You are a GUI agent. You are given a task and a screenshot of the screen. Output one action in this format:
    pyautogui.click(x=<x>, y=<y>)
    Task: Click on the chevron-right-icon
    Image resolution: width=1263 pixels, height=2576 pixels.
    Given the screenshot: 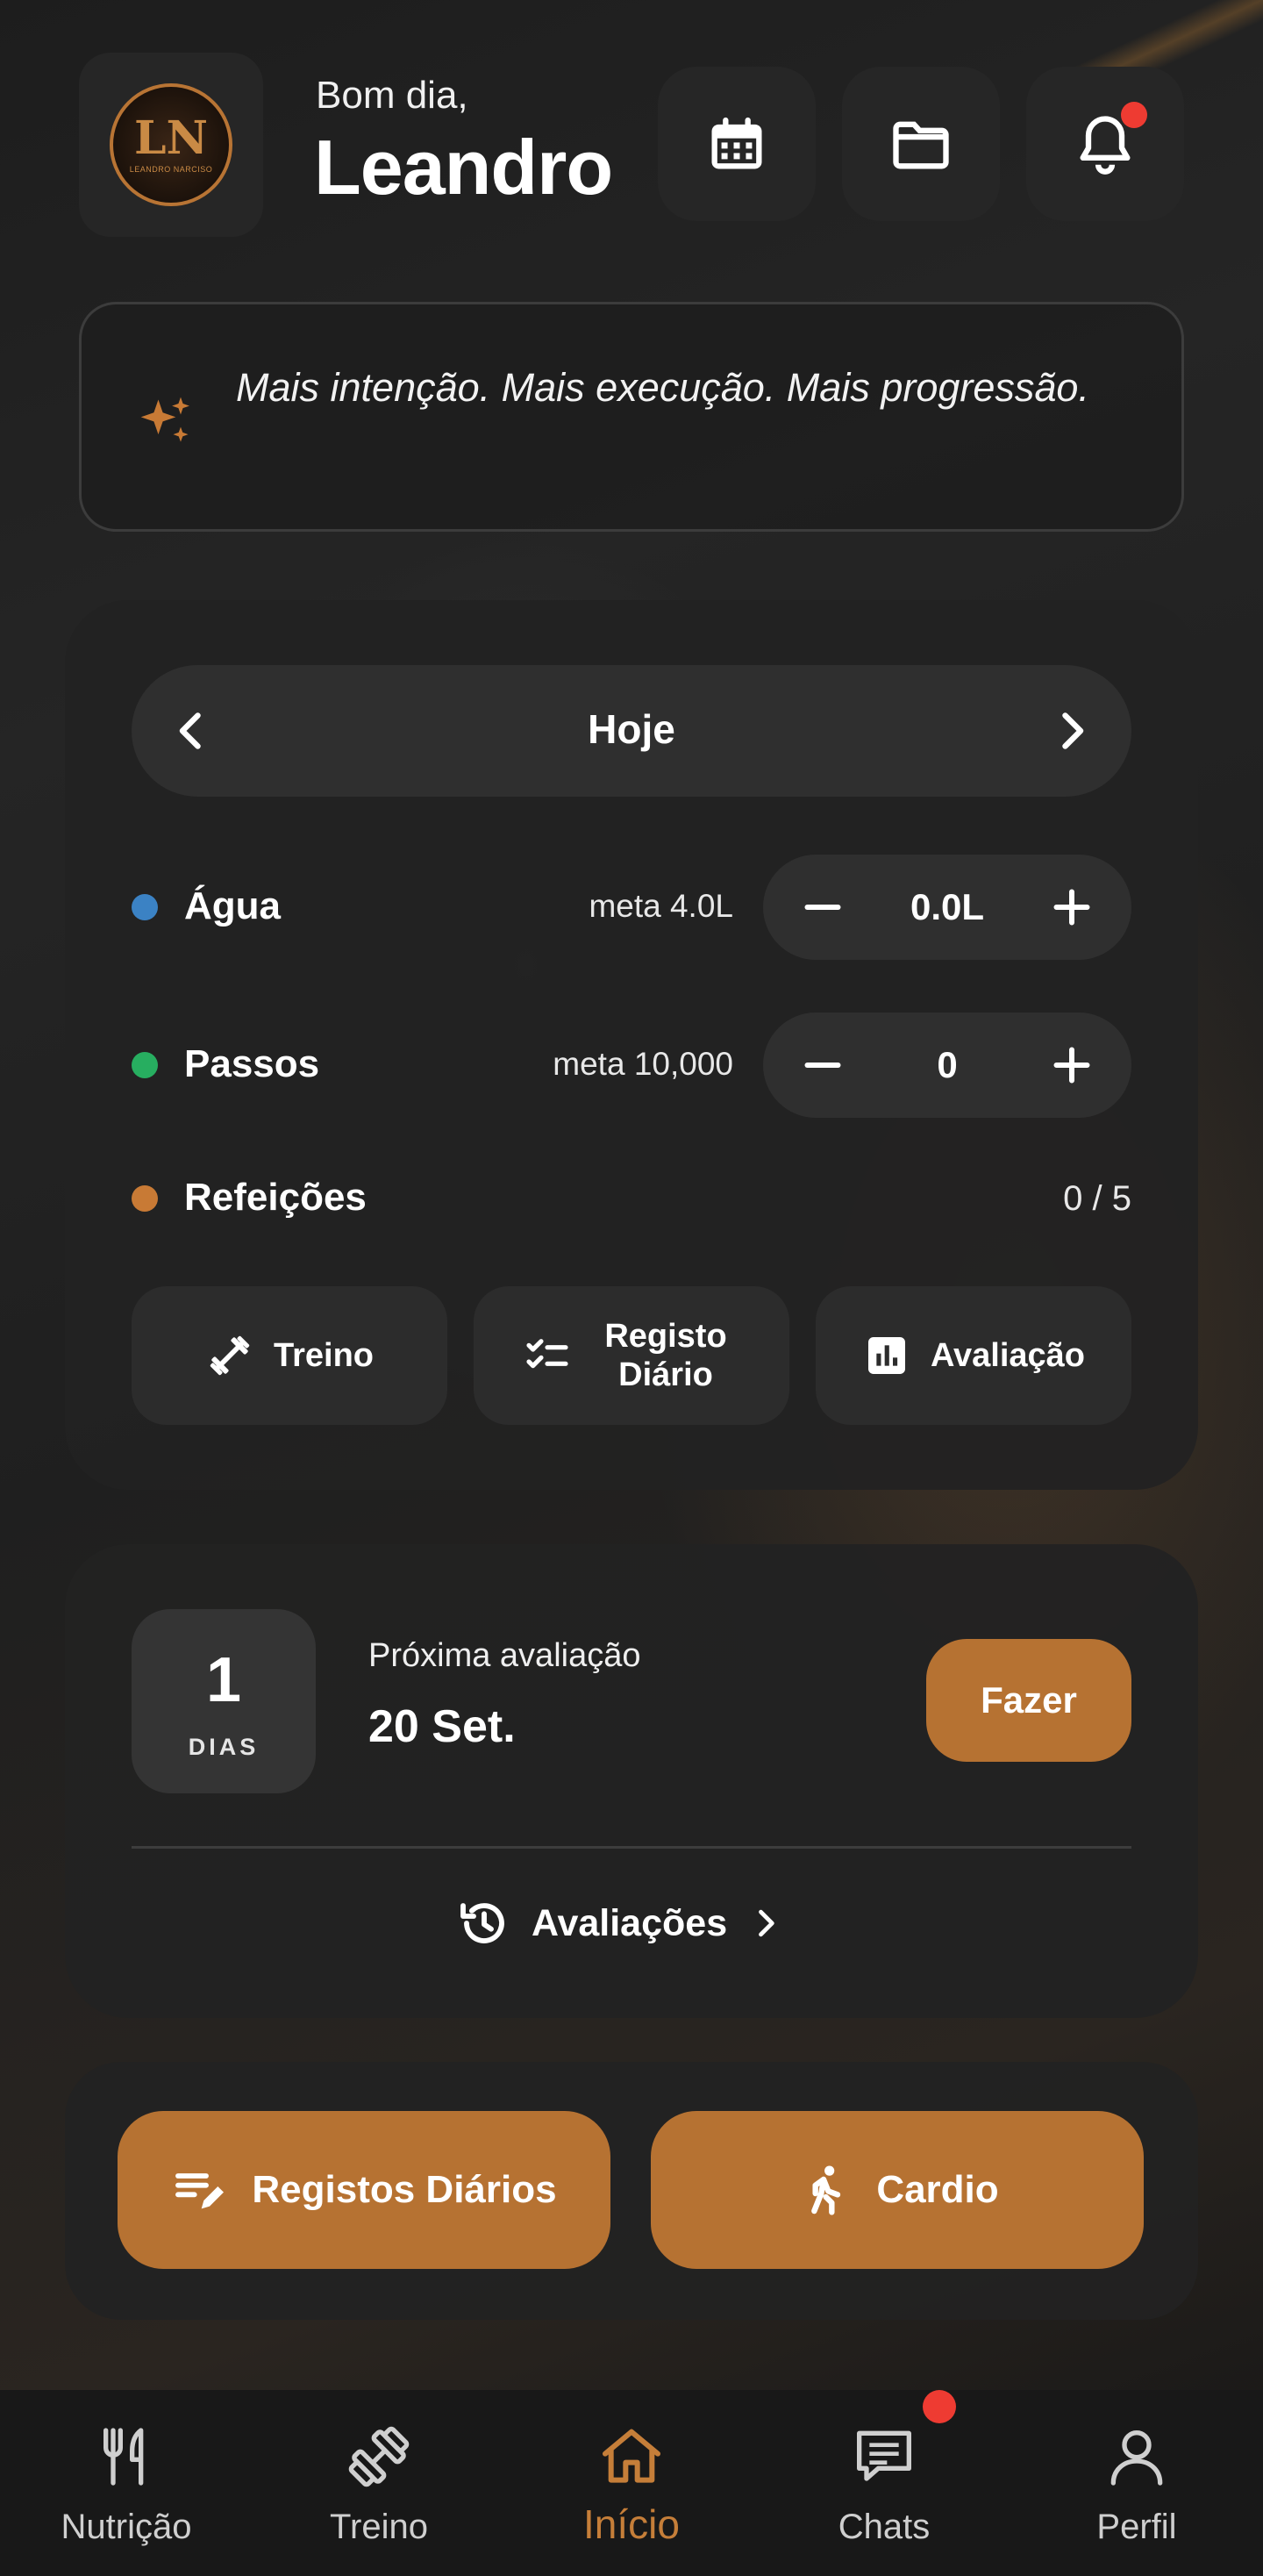 What is the action you would take?
    pyautogui.click(x=766, y=1923)
    